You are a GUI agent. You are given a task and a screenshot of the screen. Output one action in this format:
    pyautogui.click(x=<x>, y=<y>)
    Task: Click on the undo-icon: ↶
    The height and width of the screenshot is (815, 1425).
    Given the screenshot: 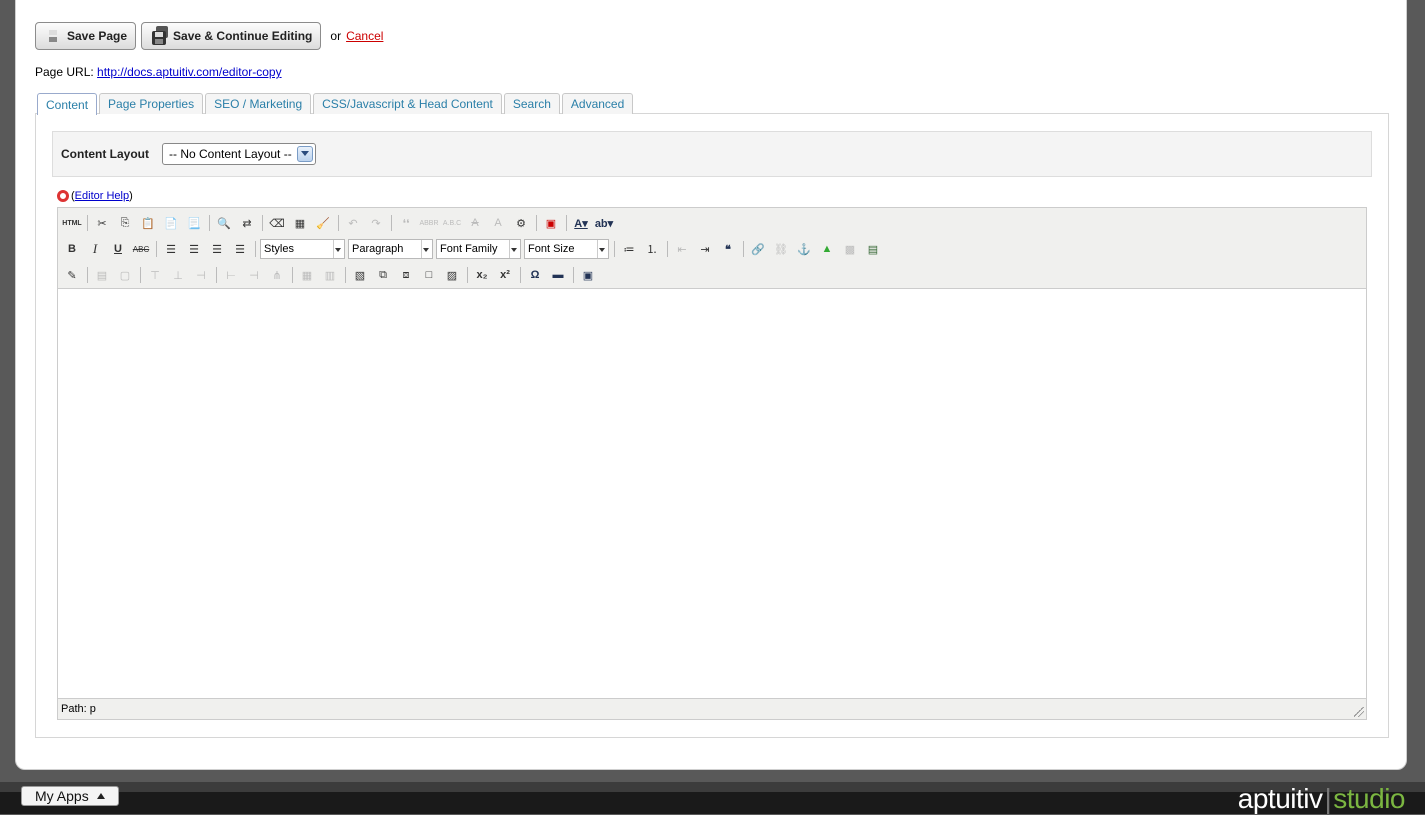 What is the action you would take?
    pyautogui.click(x=353, y=223)
    